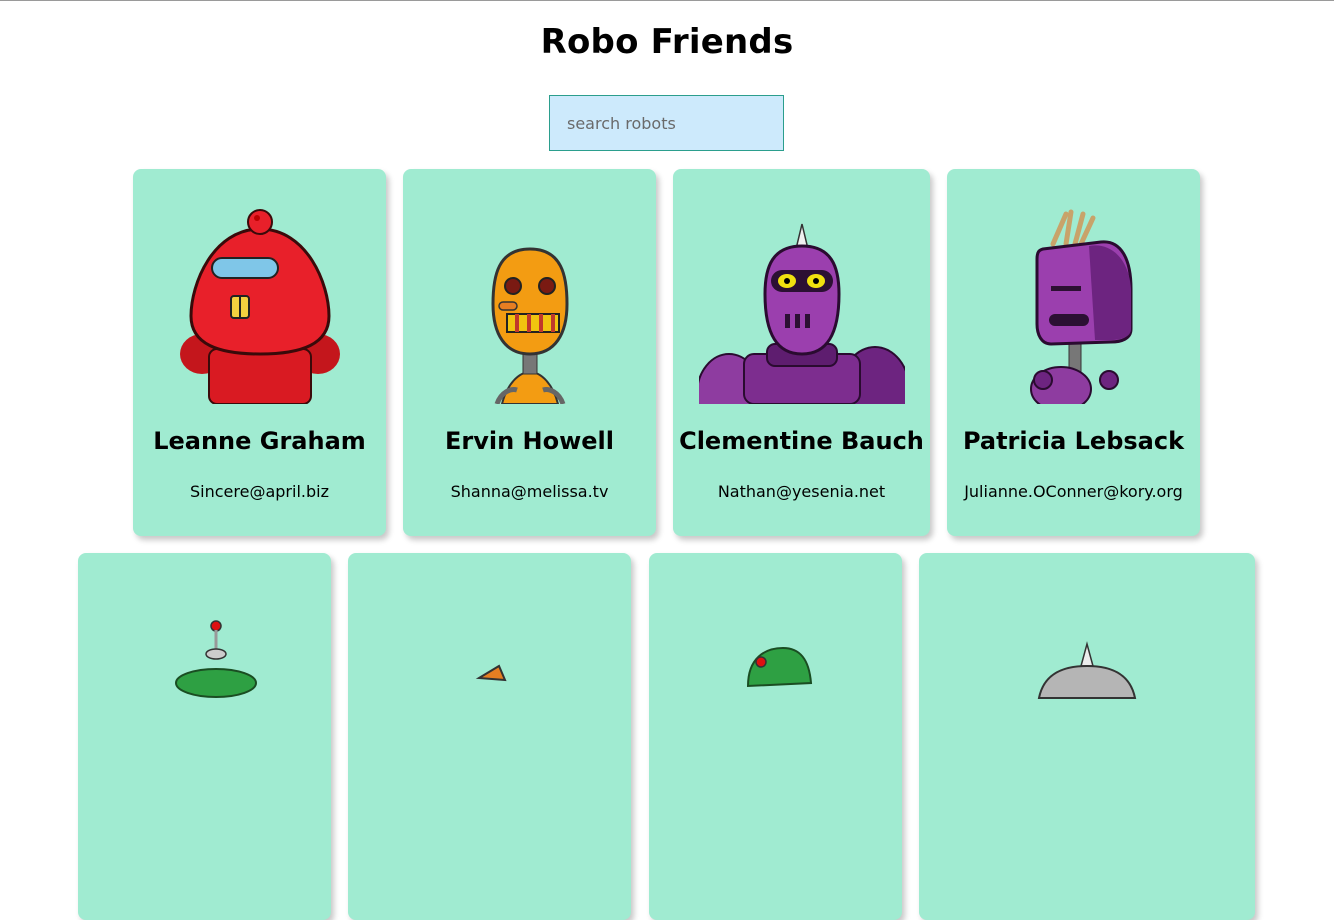 This screenshot has width=1334, height=920. What do you see at coordinates (801, 441) in the screenshot?
I see `robot-name: Clementine Bauch` at bounding box center [801, 441].